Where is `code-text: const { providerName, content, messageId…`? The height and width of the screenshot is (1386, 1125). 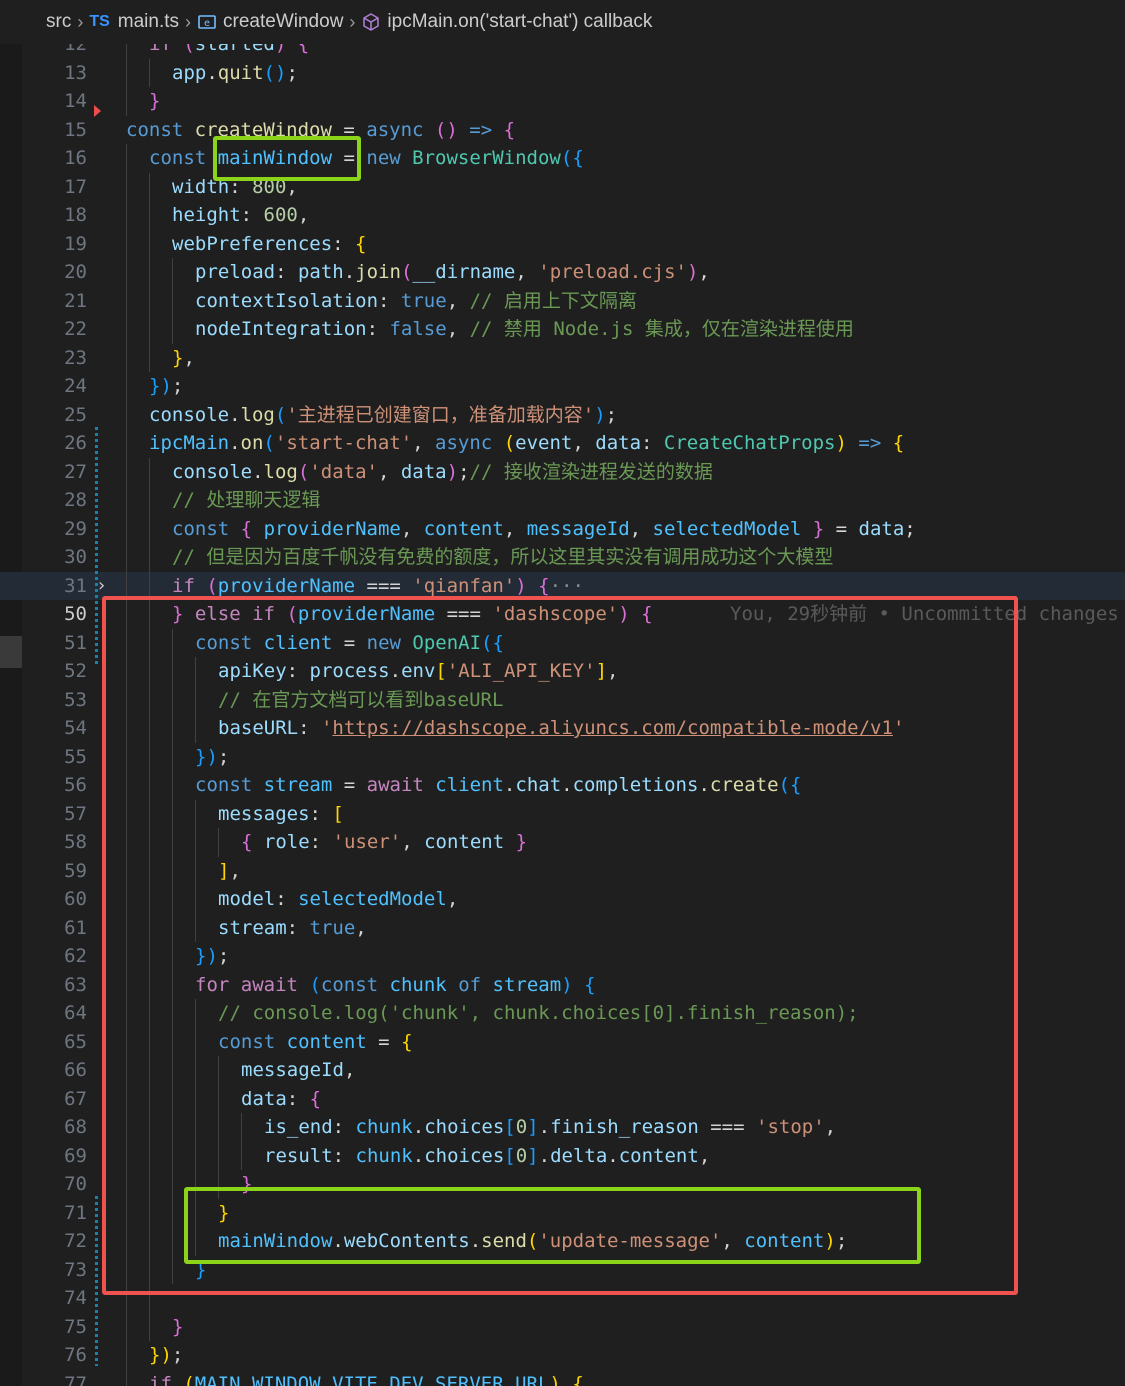
code-text: const { providerName, content, messageId… is located at coordinates (544, 529).